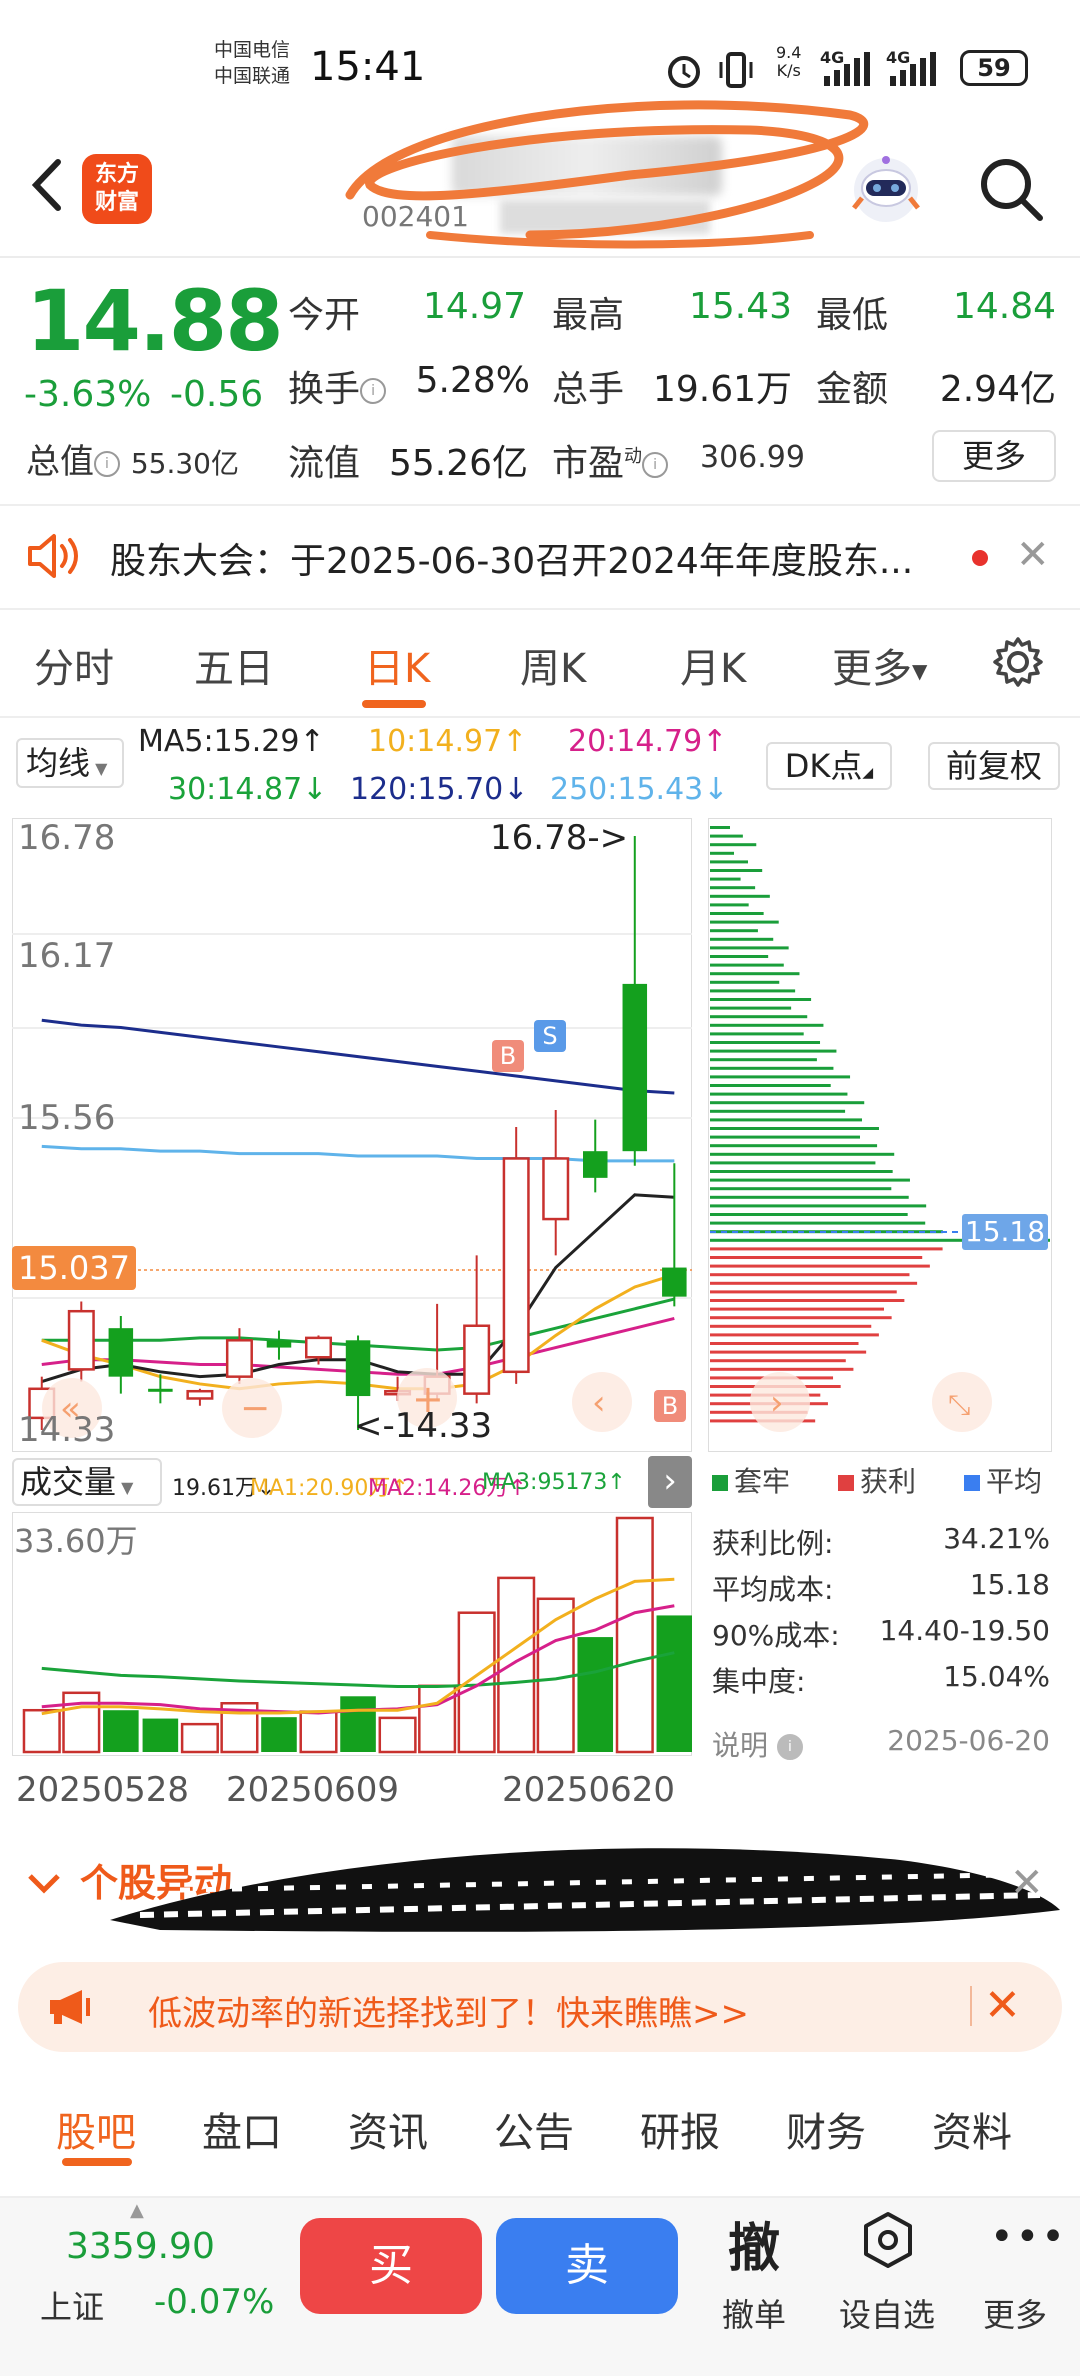 This screenshot has height=2376, width=1080. What do you see at coordinates (888, 2240) in the screenshot?
I see `add-watchlist-icon` at bounding box center [888, 2240].